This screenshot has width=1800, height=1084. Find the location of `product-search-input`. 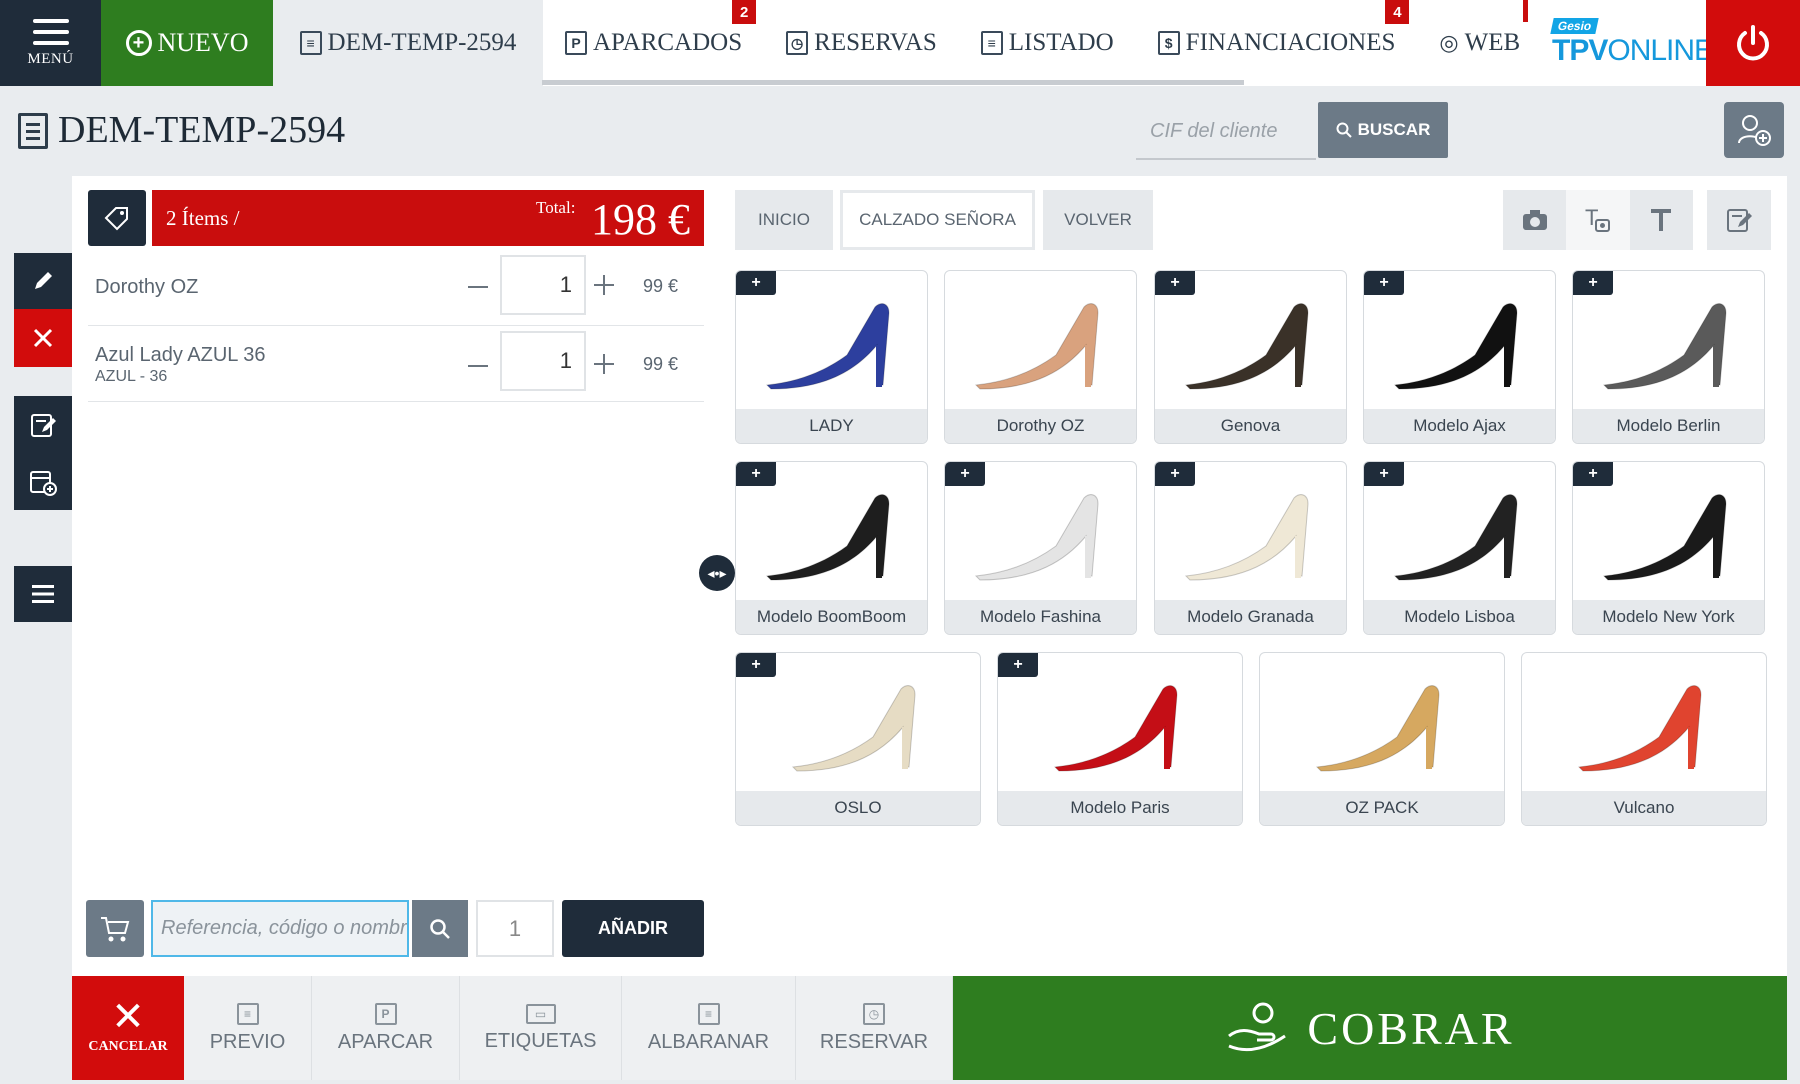

product-search-input is located at coordinates (280, 928).